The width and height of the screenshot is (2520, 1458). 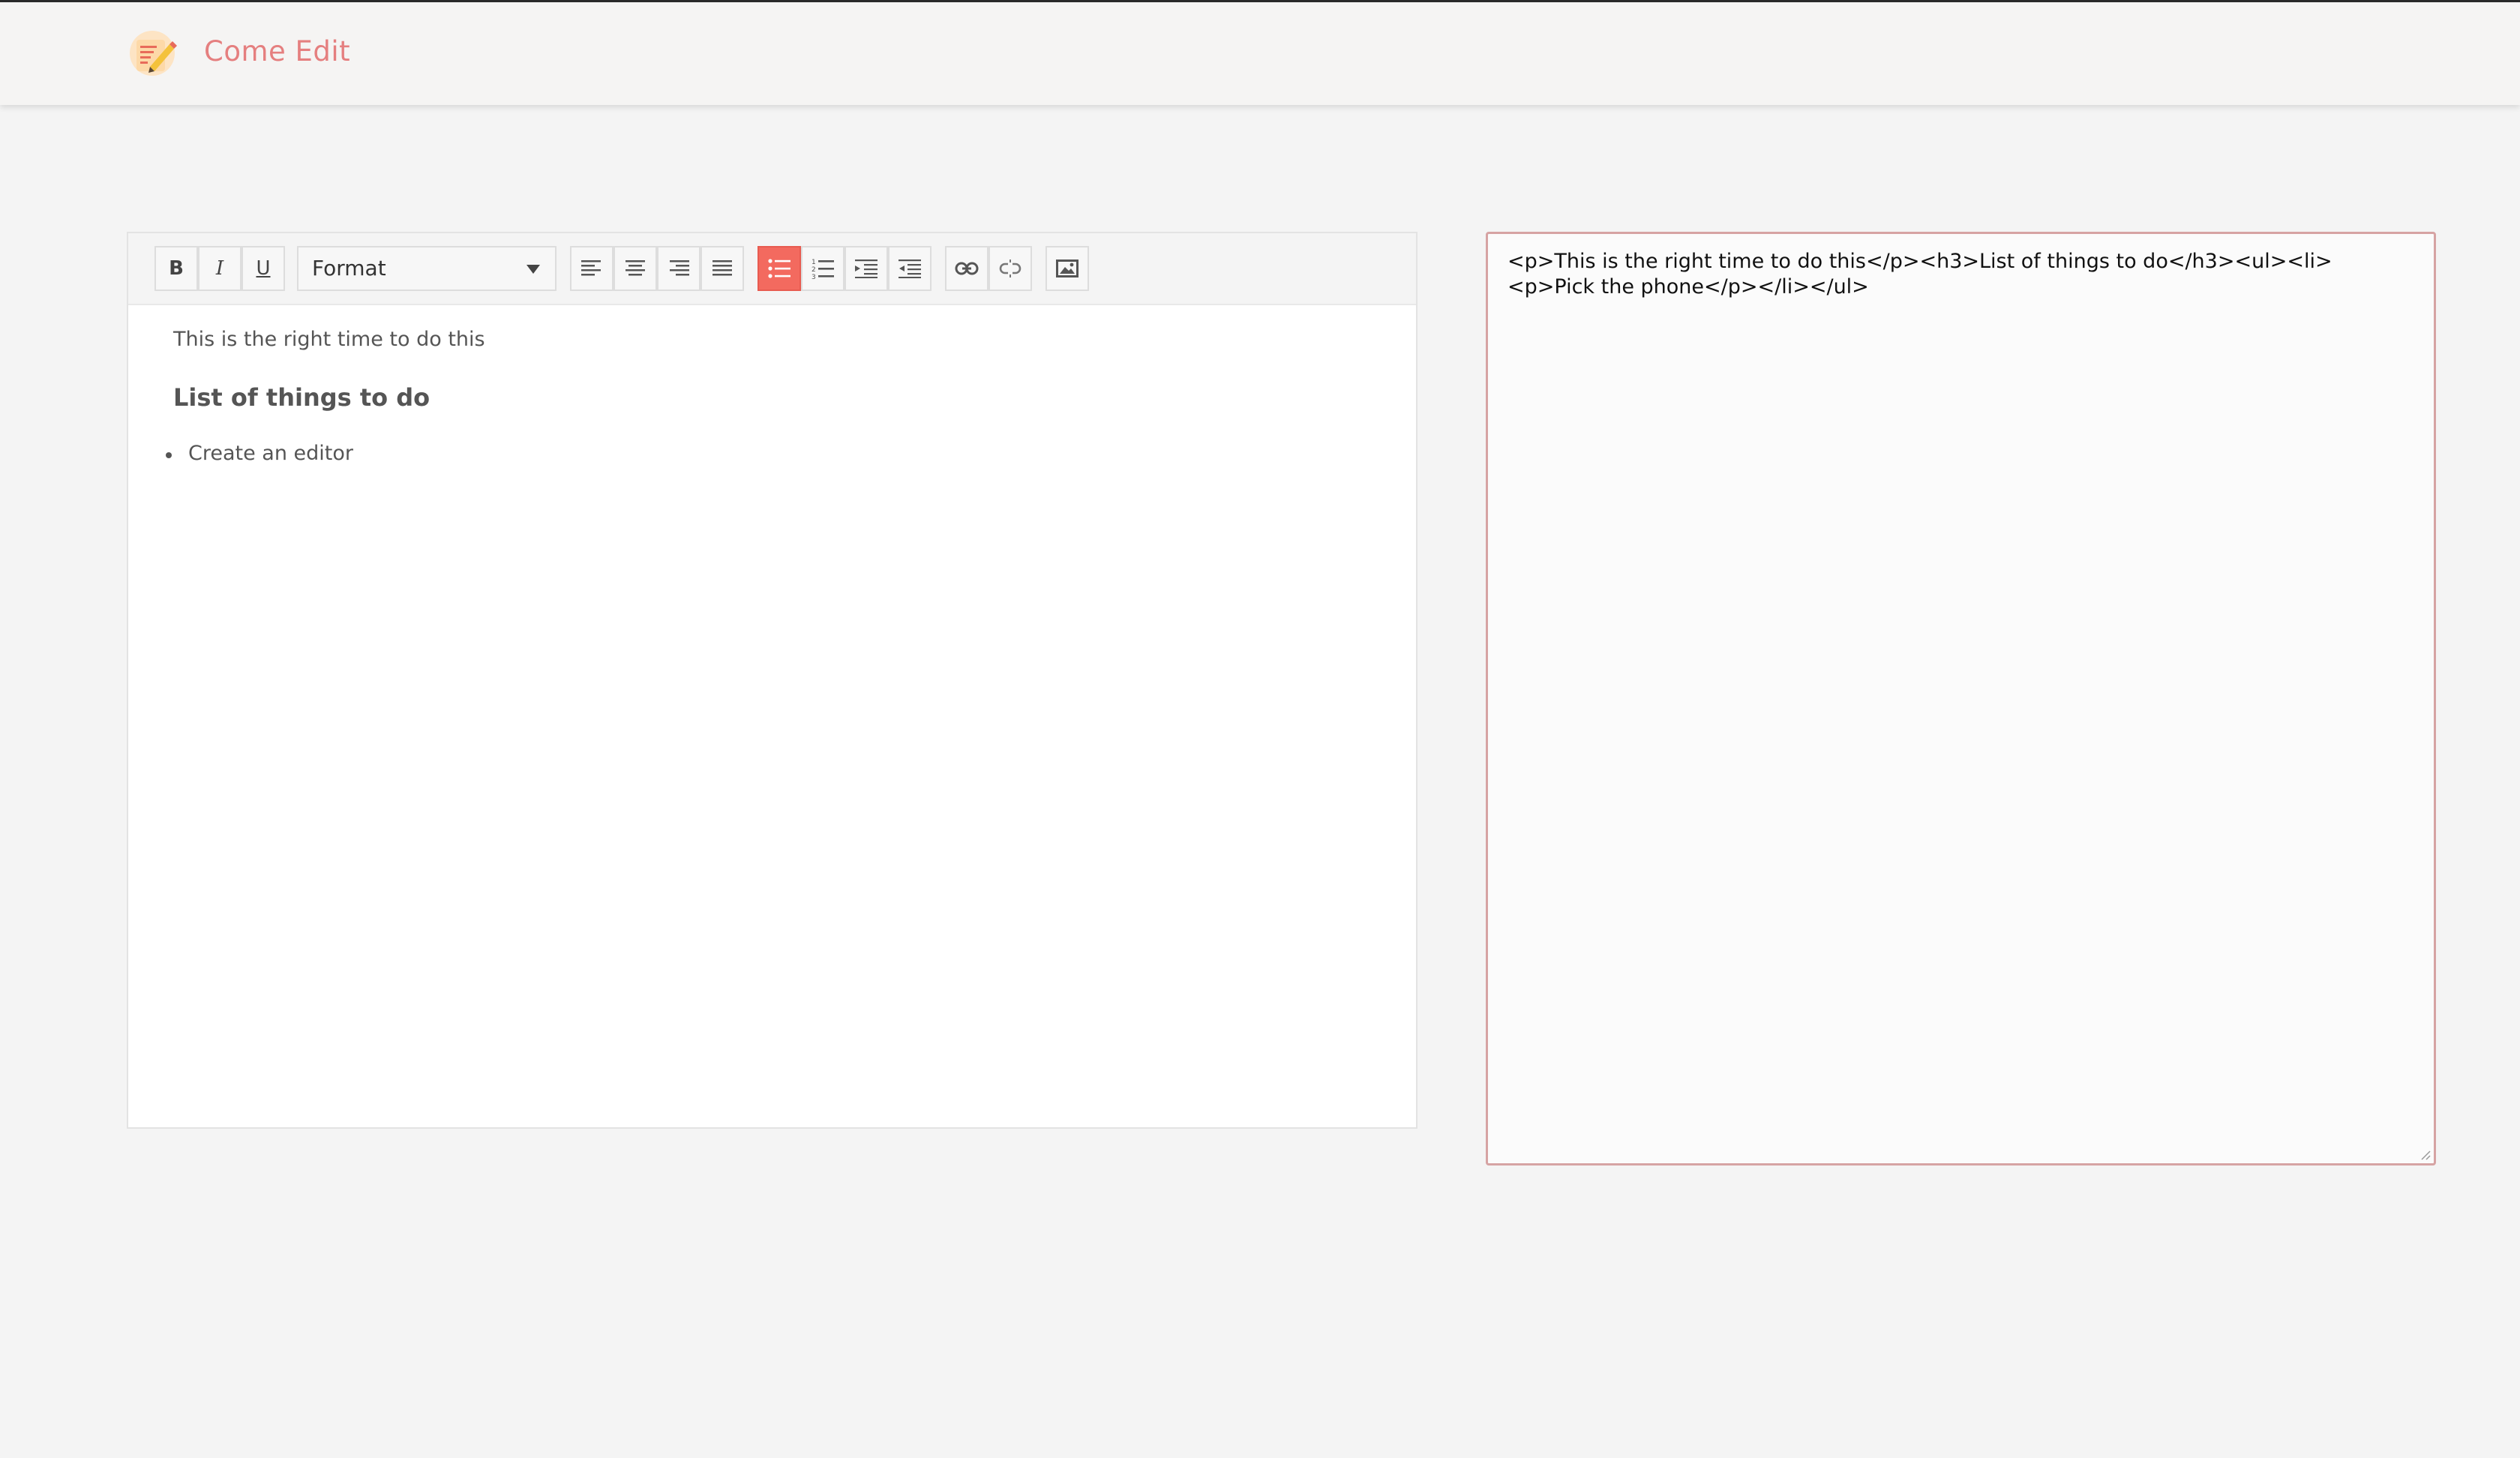 I want to click on outdent-icon, so click(x=909, y=269).